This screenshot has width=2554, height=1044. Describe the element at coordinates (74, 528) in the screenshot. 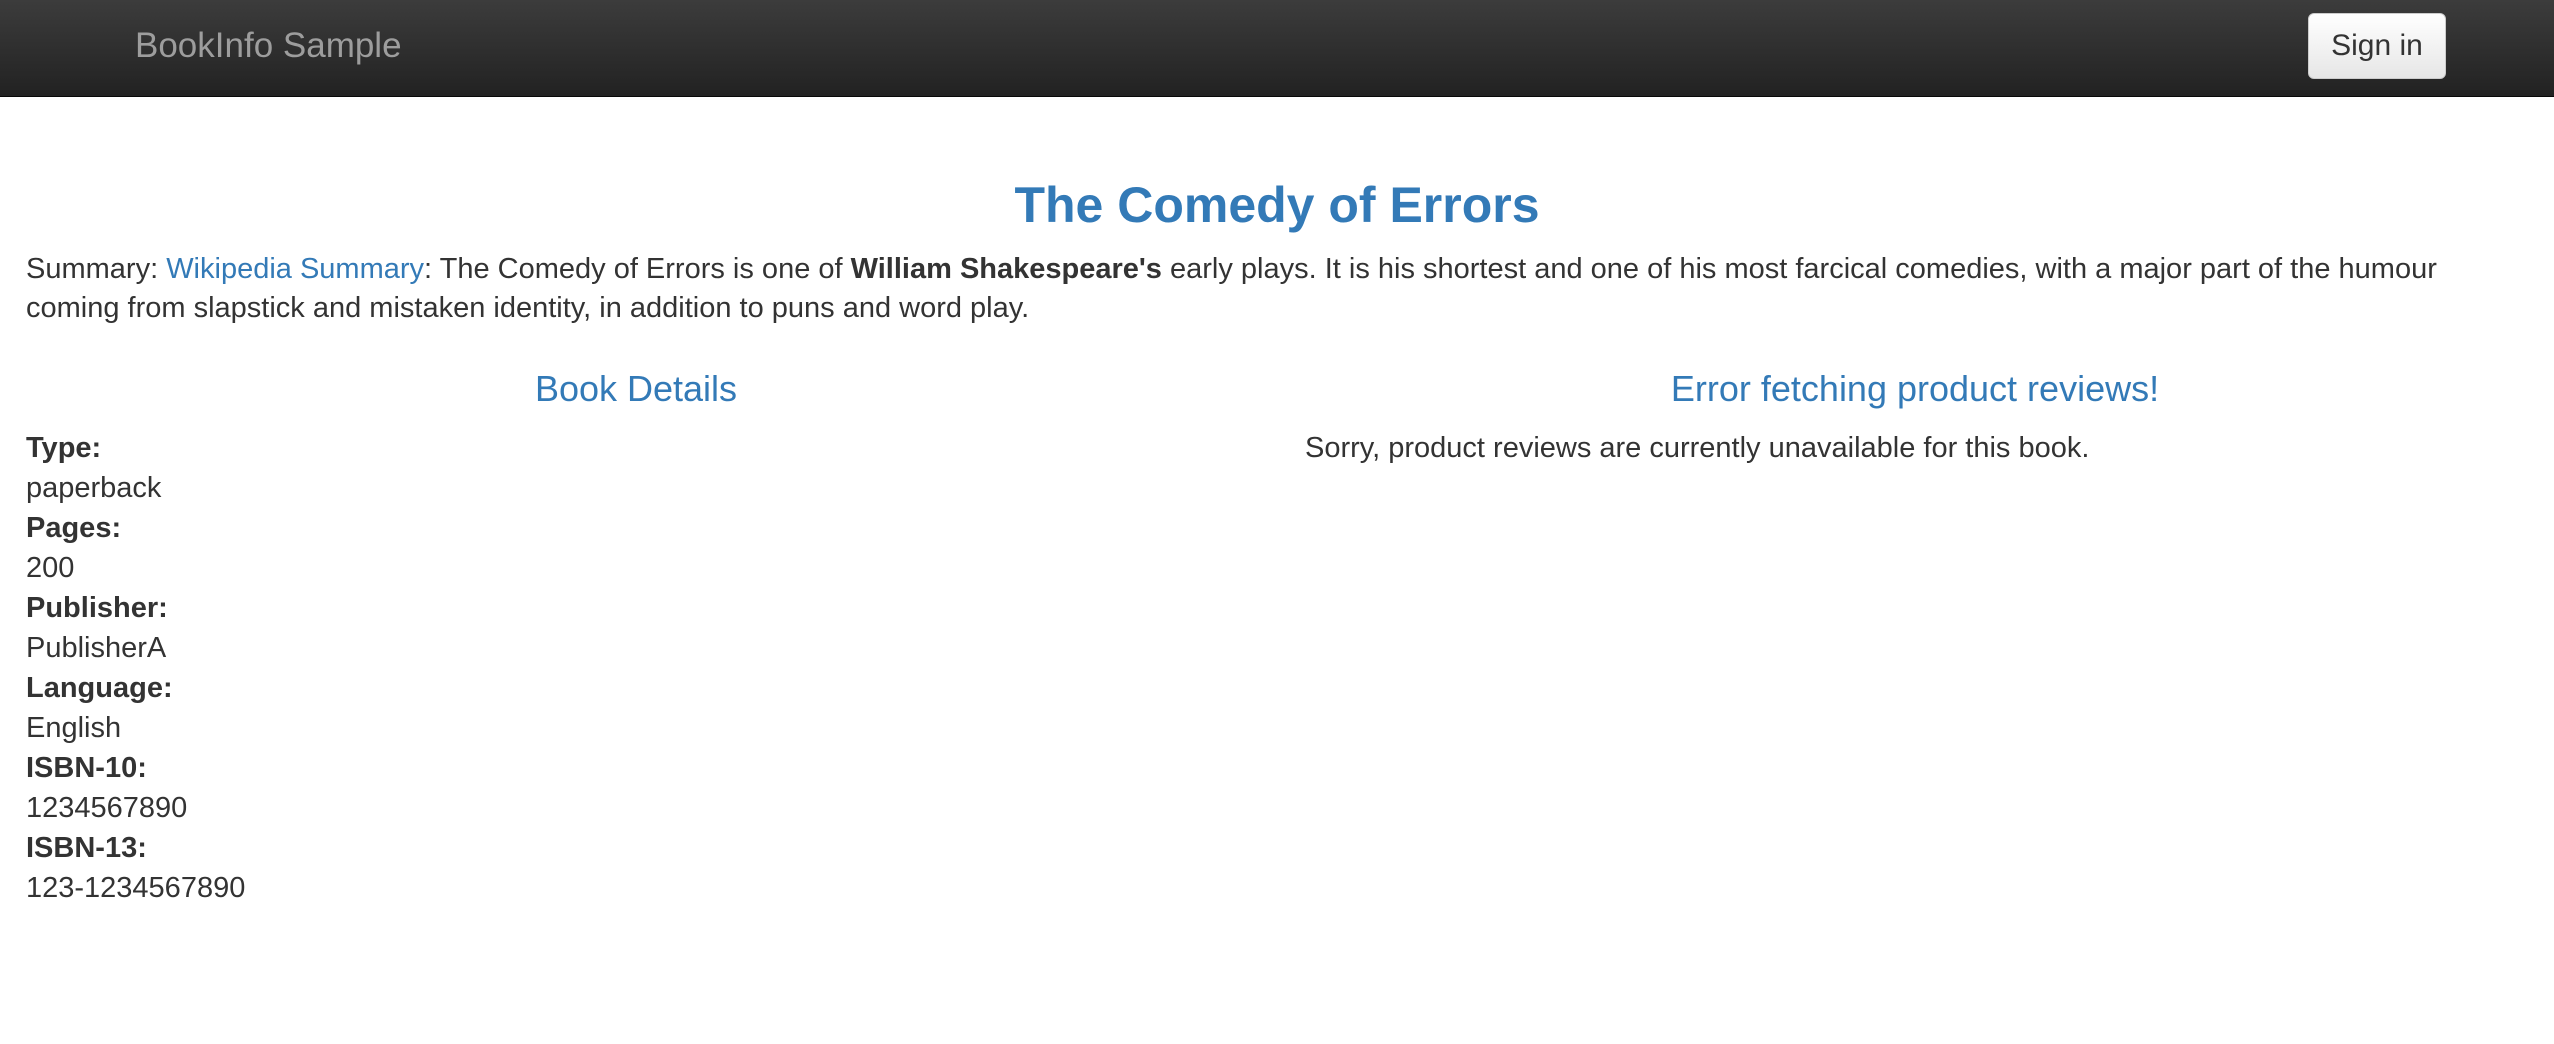

I see `detail-label-pages: Pages:` at that location.